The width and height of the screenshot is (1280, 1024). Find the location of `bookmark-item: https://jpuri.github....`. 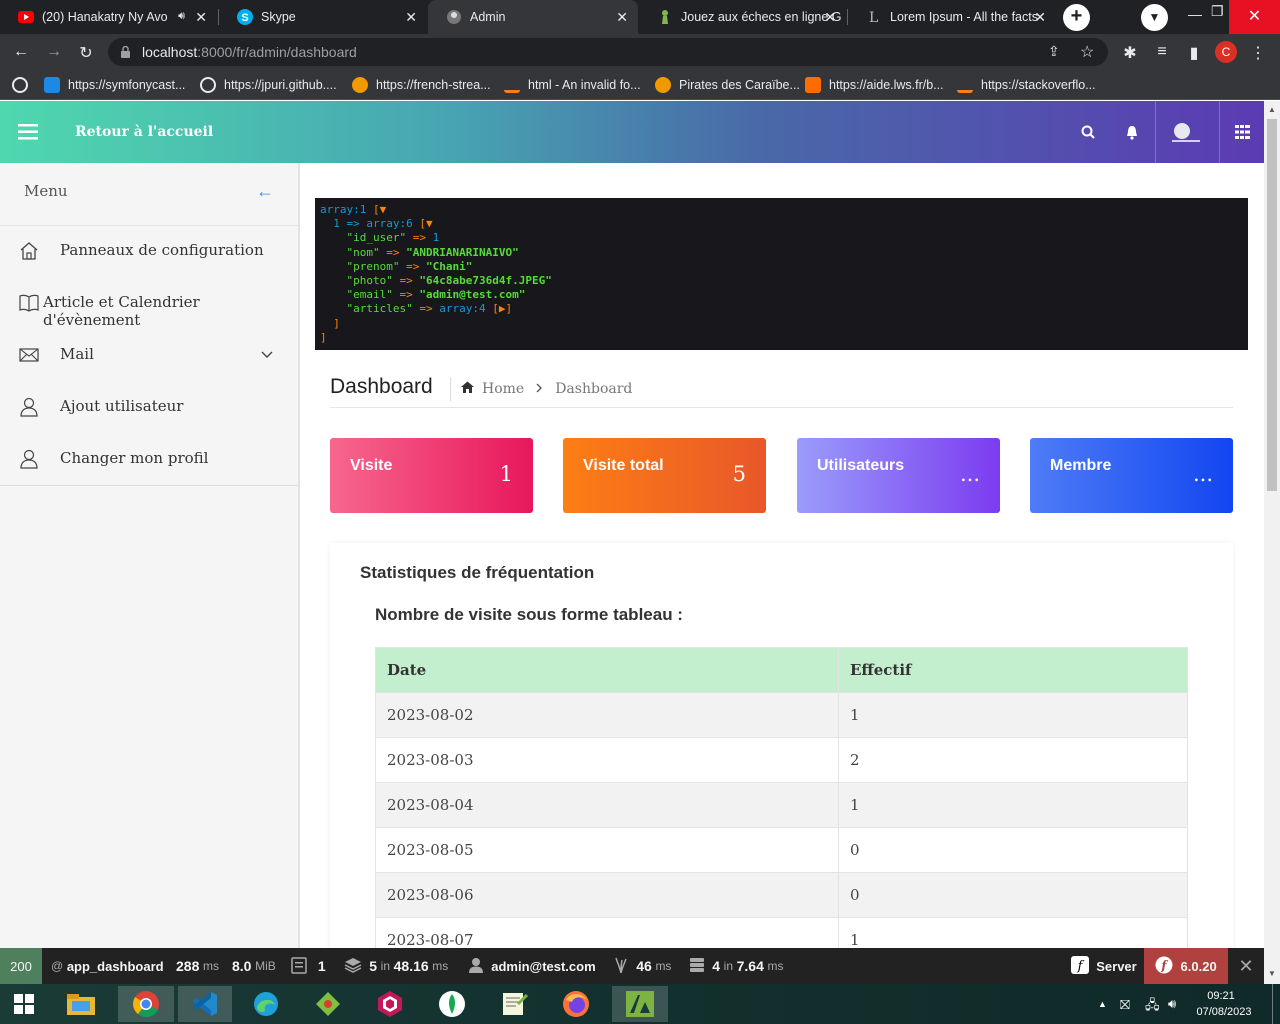

bookmark-item: https://jpuri.github.... is located at coordinates (268, 85).